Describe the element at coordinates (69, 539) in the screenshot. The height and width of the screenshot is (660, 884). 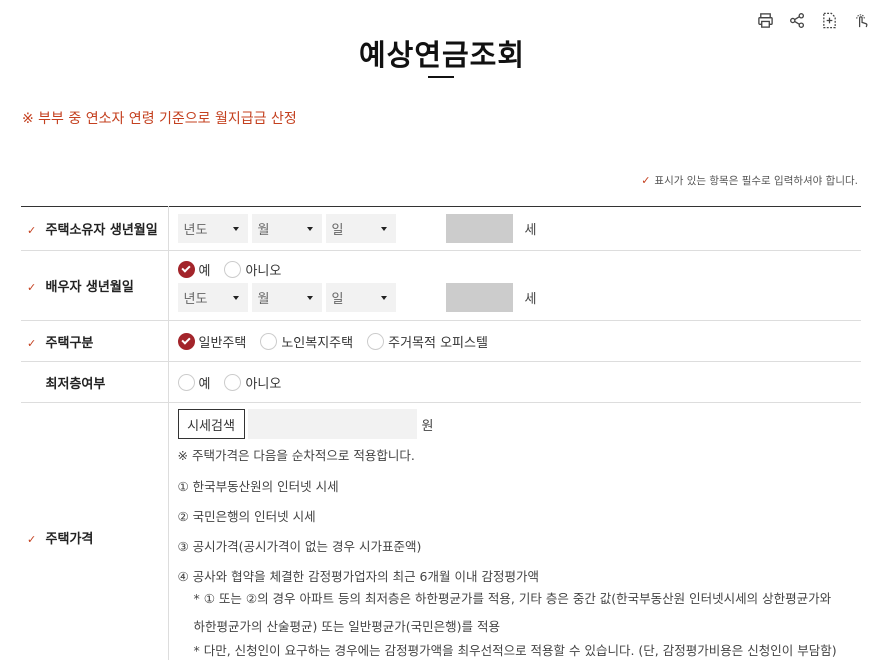
I see `house-price-label: 주택가격` at that location.